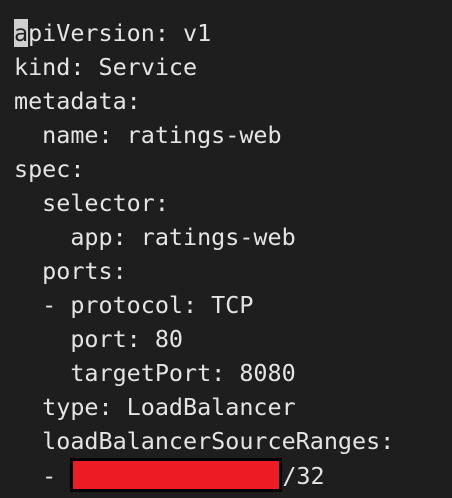 Image resolution: width=452 pixels, height=498 pixels. I want to click on line-text: name: ratings-web, so click(162, 135).